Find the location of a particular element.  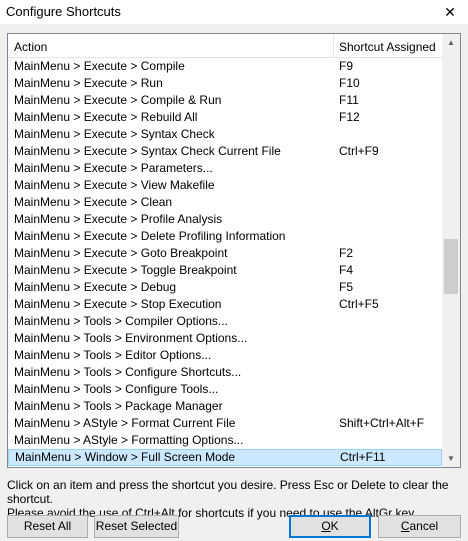

list-item: MainMenu > Tools > Package Manager is located at coordinates (225, 406).